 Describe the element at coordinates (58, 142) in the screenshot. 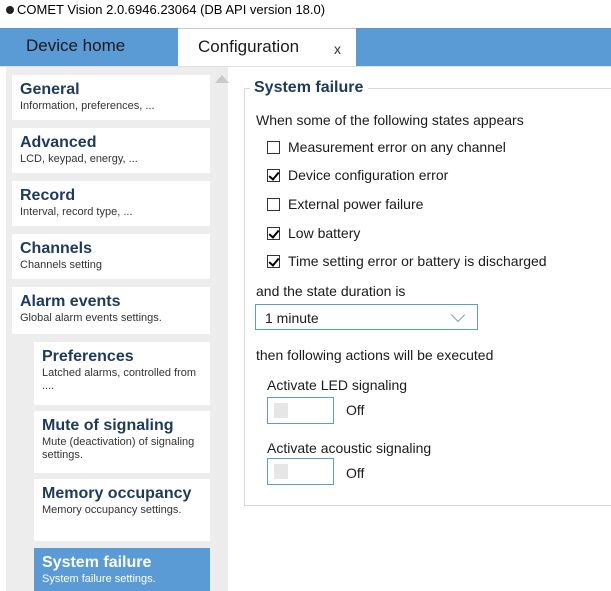

I see `sidebar-item-title: Advanced` at that location.